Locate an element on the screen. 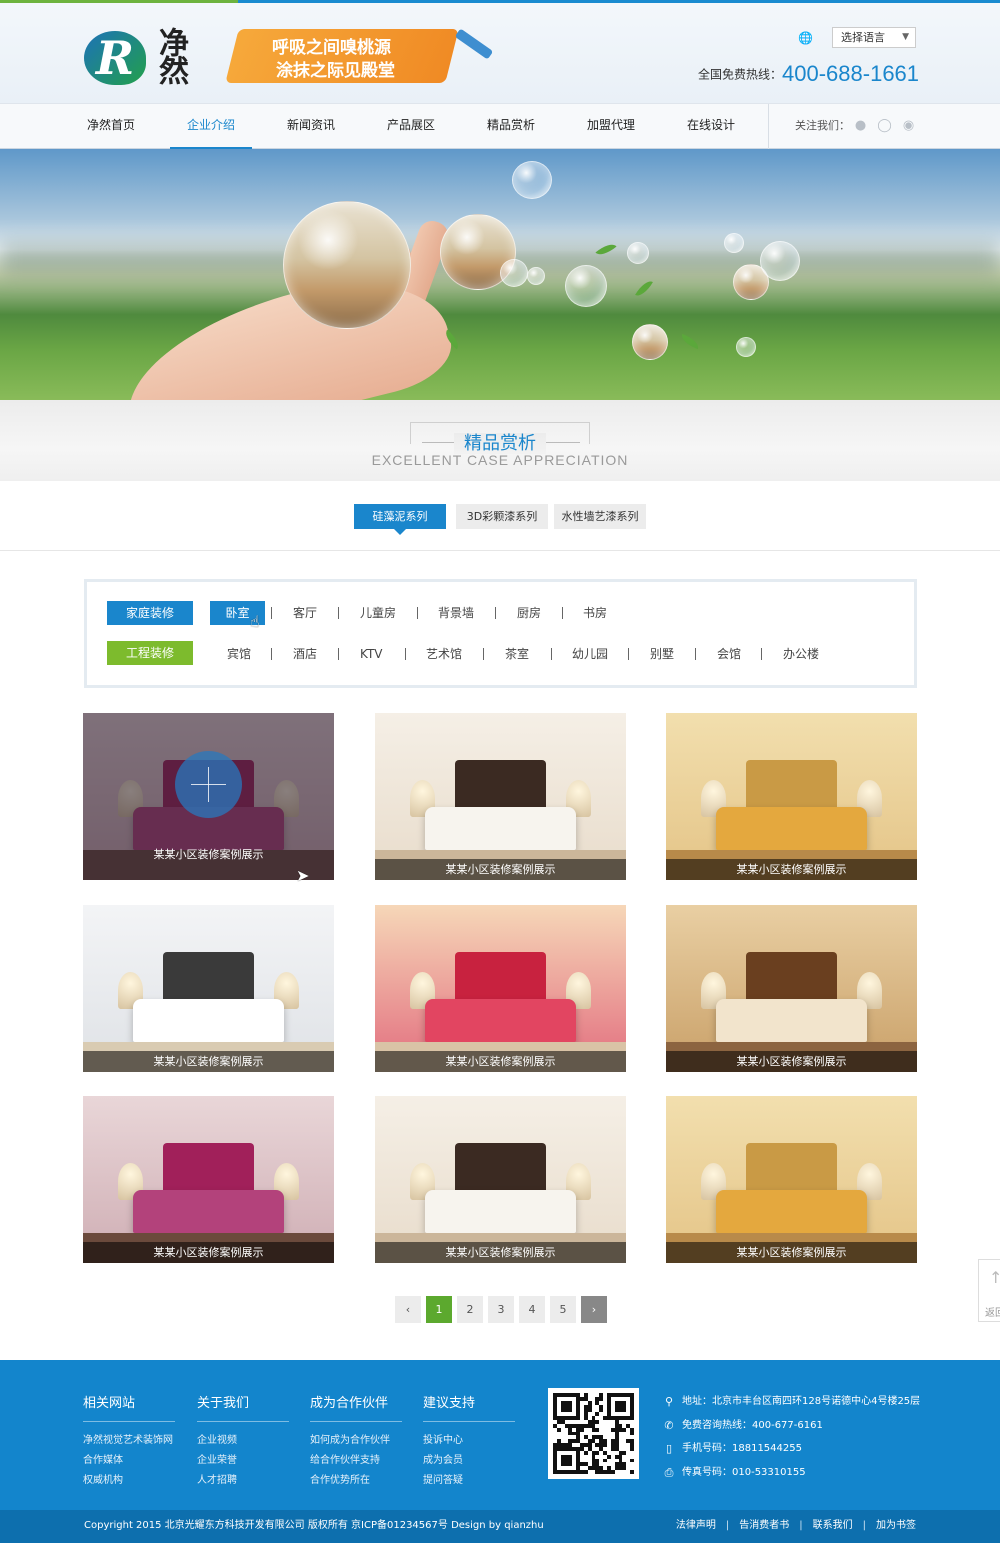 The width and height of the screenshot is (1000, 1543). next-page-button: › is located at coordinates (594, 1309).